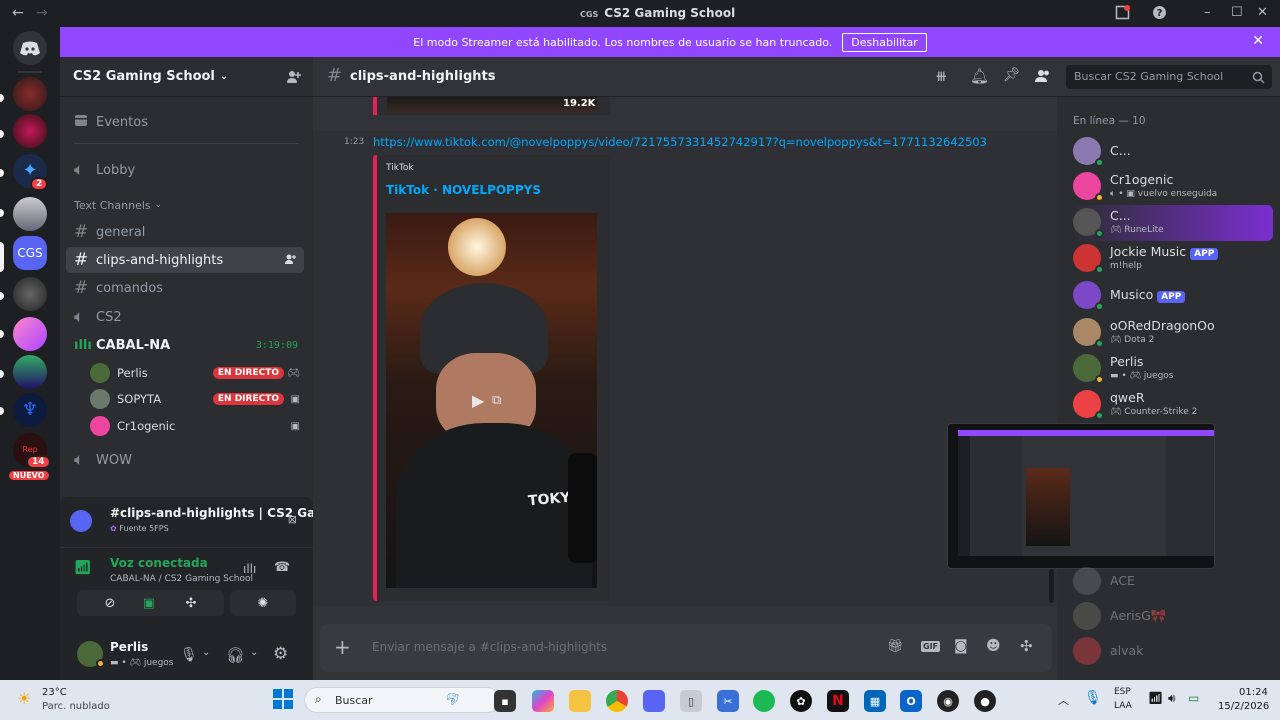  Describe the element at coordinates (1051, 586) in the screenshot. I see `scrollbar-thumb` at that location.